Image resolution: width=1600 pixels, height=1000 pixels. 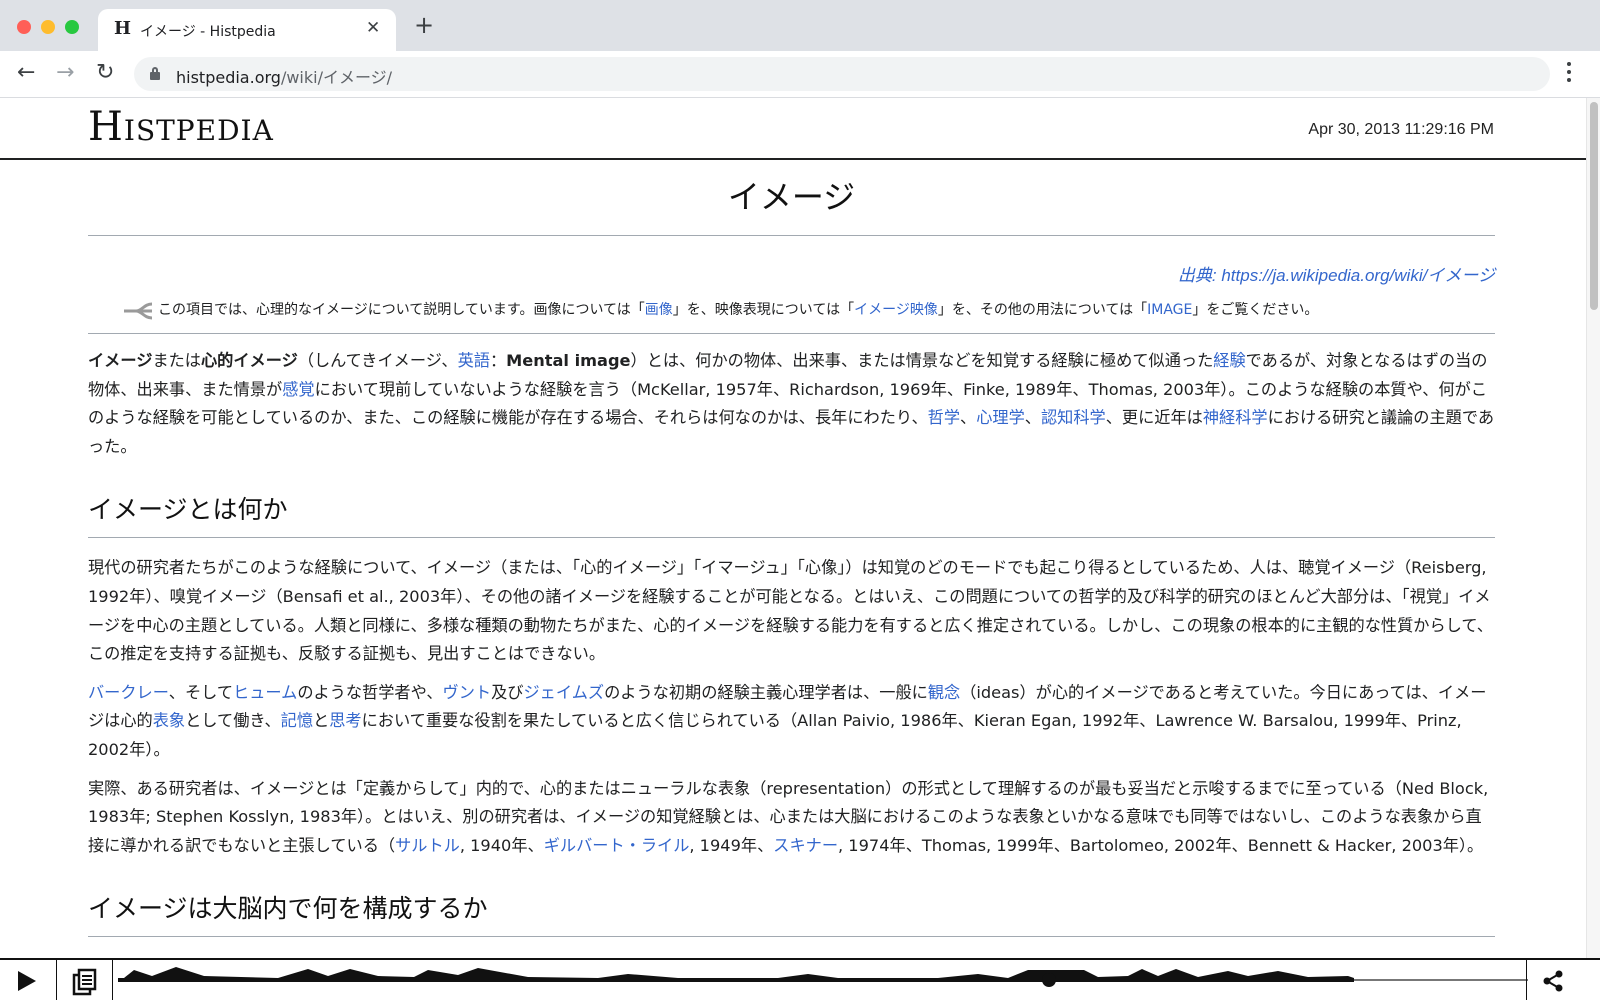 What do you see at coordinates (26, 73) in the screenshot?
I see `arrow-left-icon: ←` at bounding box center [26, 73].